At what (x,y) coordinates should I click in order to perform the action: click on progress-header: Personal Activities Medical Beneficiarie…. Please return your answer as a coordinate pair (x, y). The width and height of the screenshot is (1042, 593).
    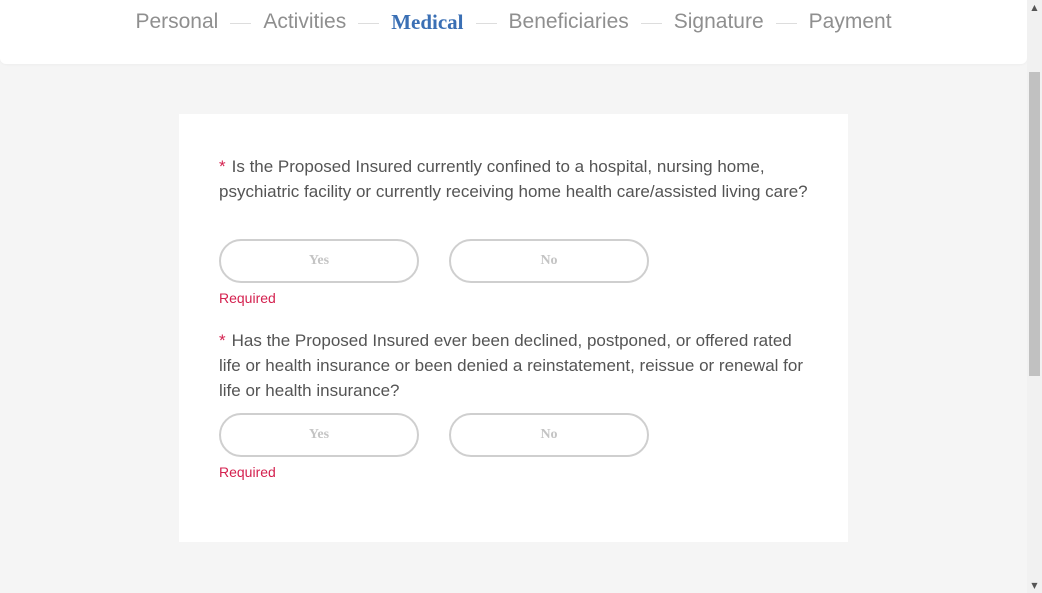
    Looking at the image, I should click on (513, 32).